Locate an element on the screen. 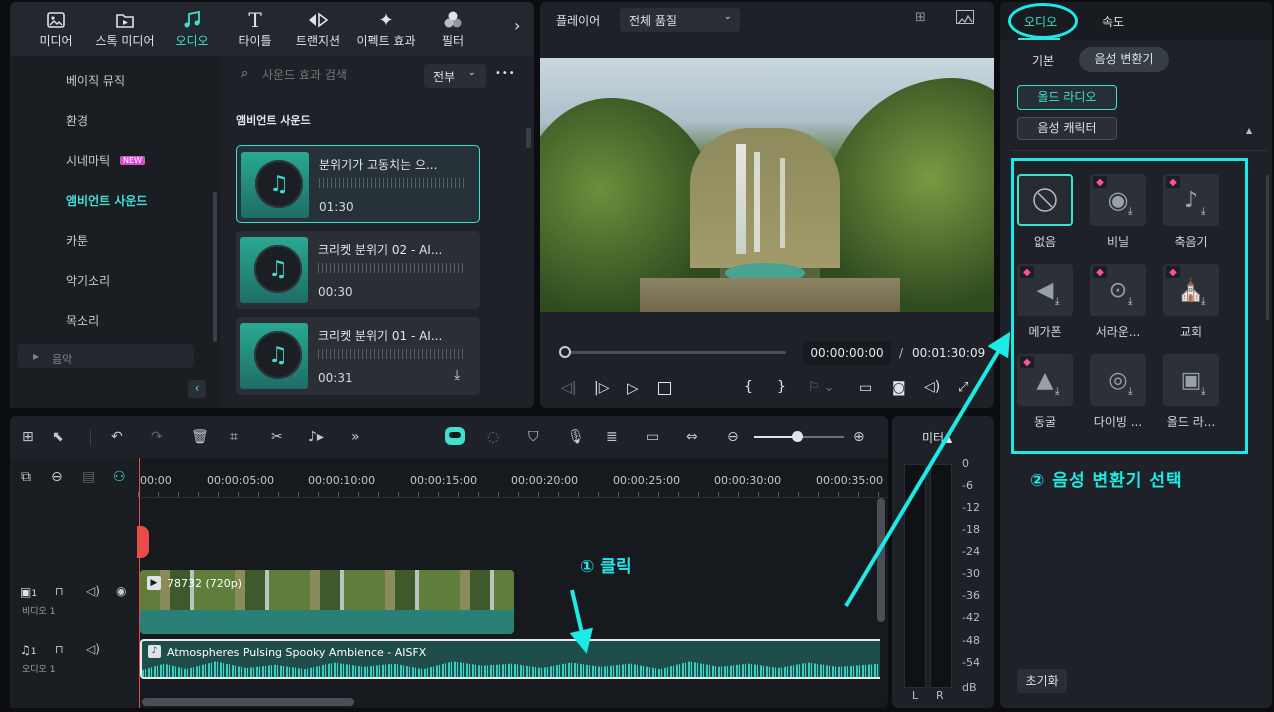  annotation-arrow-diagonal is located at coordinates (927, 469).